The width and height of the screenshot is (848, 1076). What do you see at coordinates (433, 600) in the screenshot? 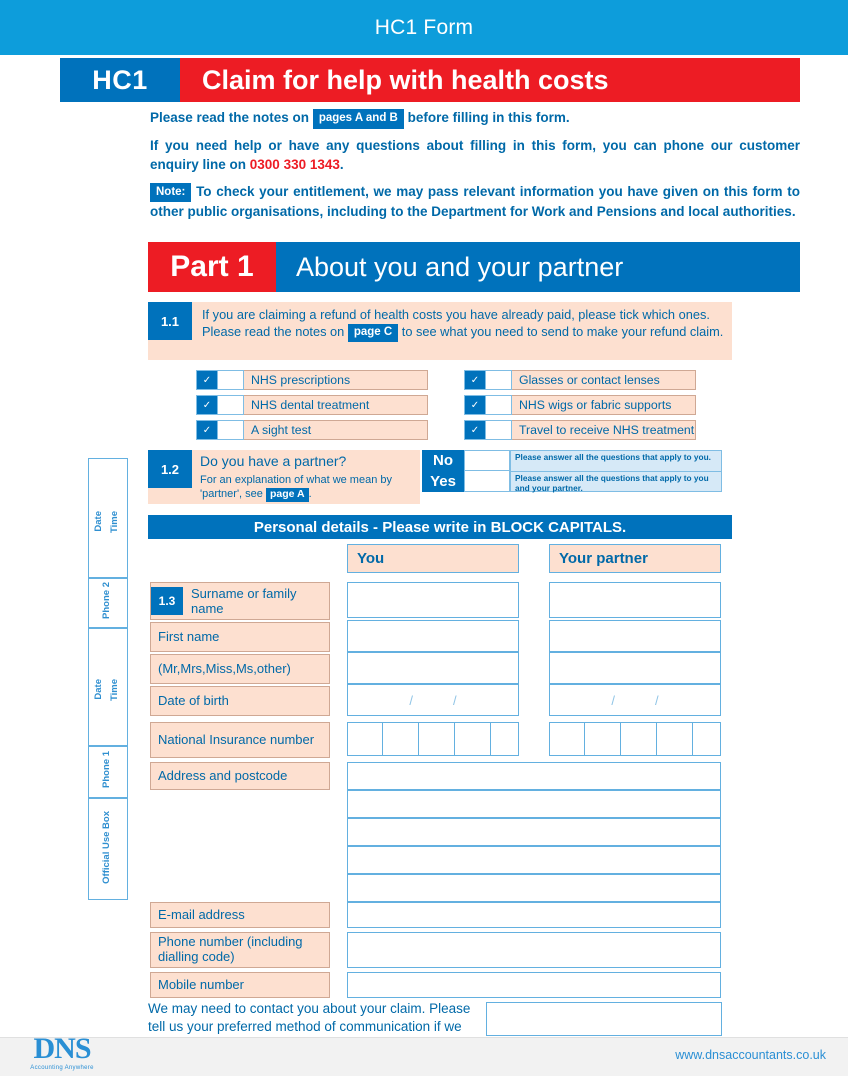
I see `input-surname-you` at bounding box center [433, 600].